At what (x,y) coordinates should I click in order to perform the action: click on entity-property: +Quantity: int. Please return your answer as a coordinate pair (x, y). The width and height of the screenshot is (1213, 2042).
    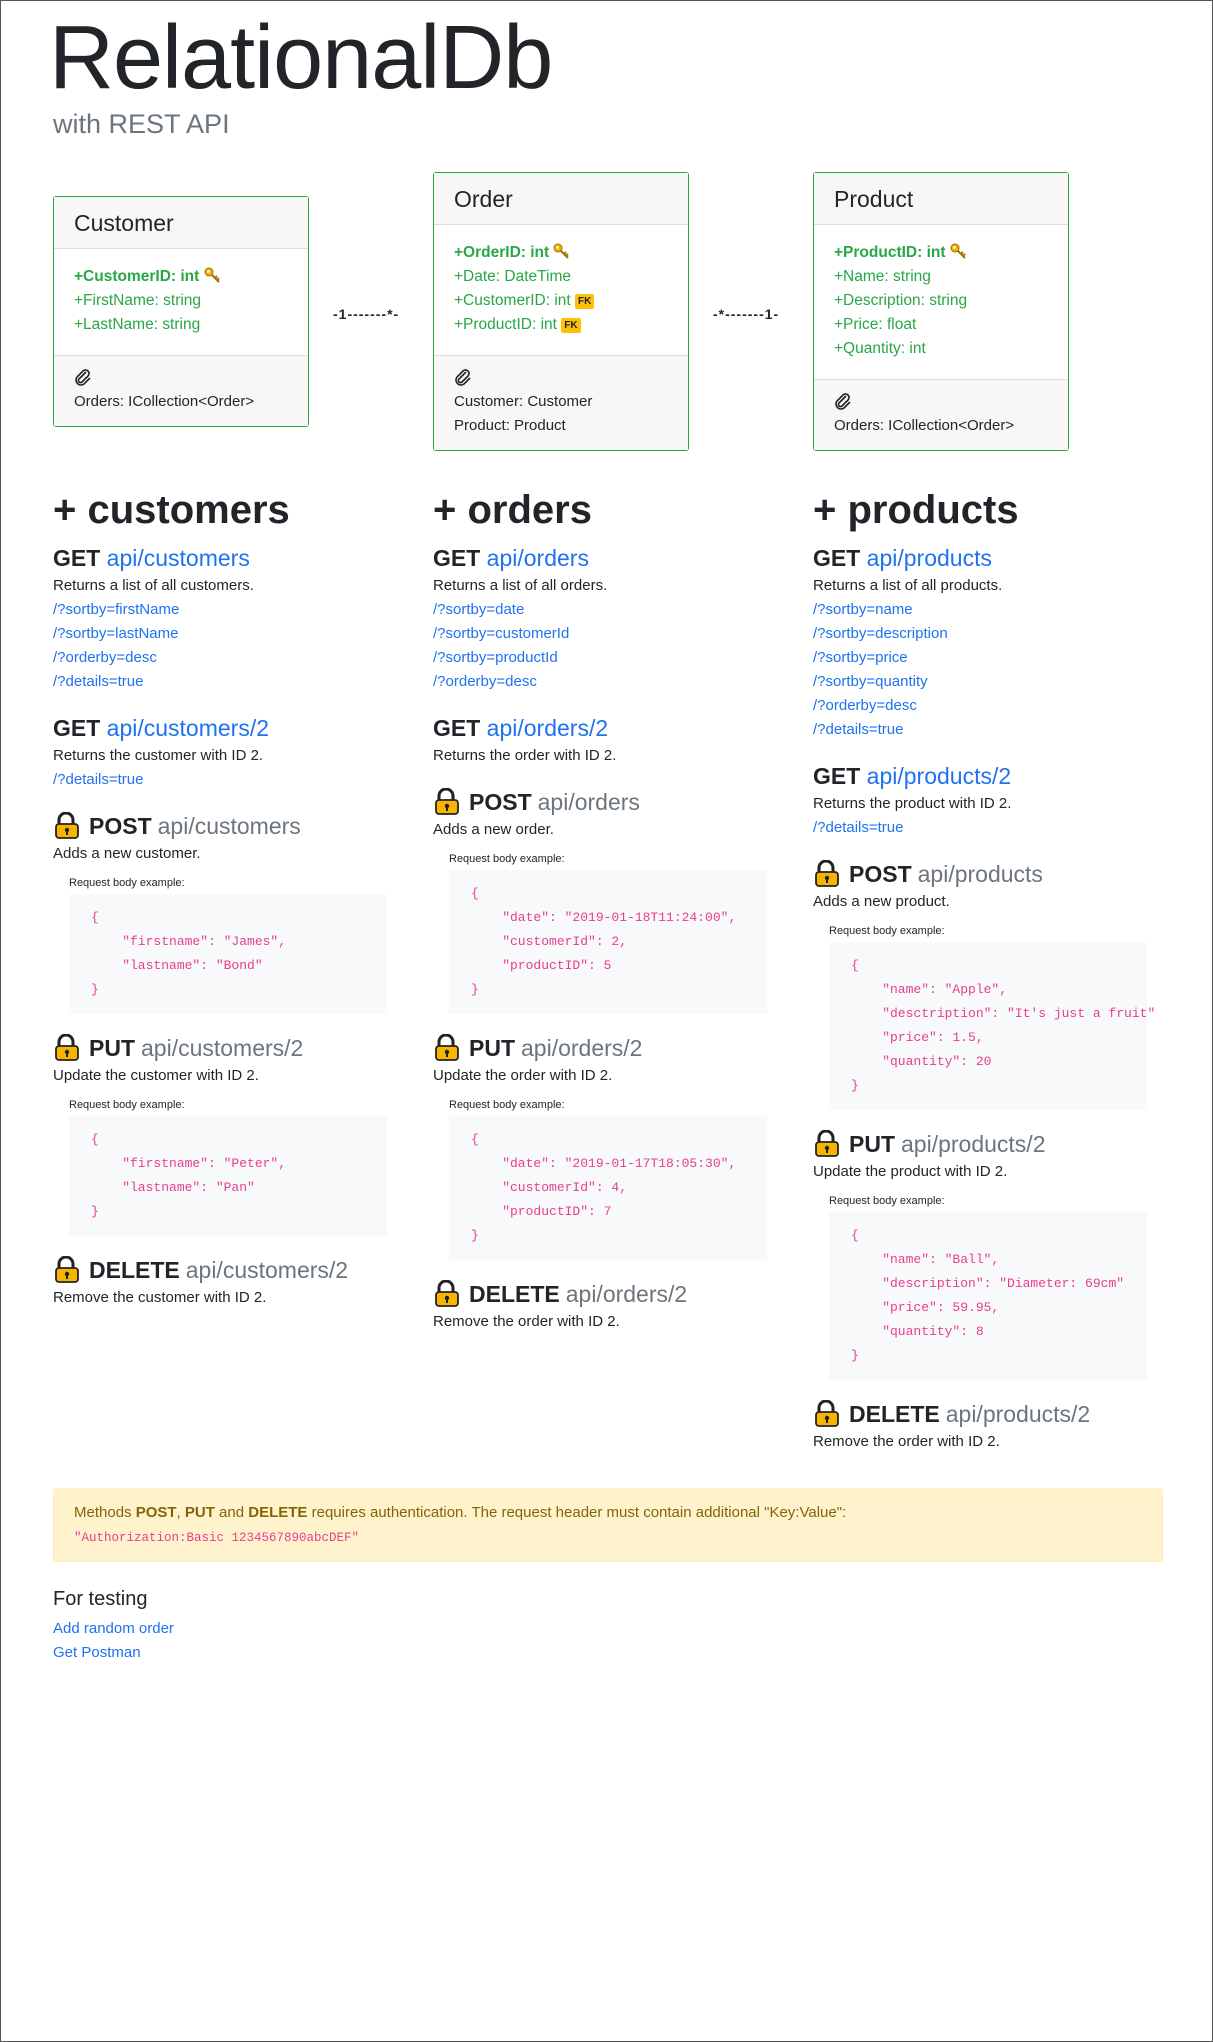
    Looking at the image, I should click on (880, 348).